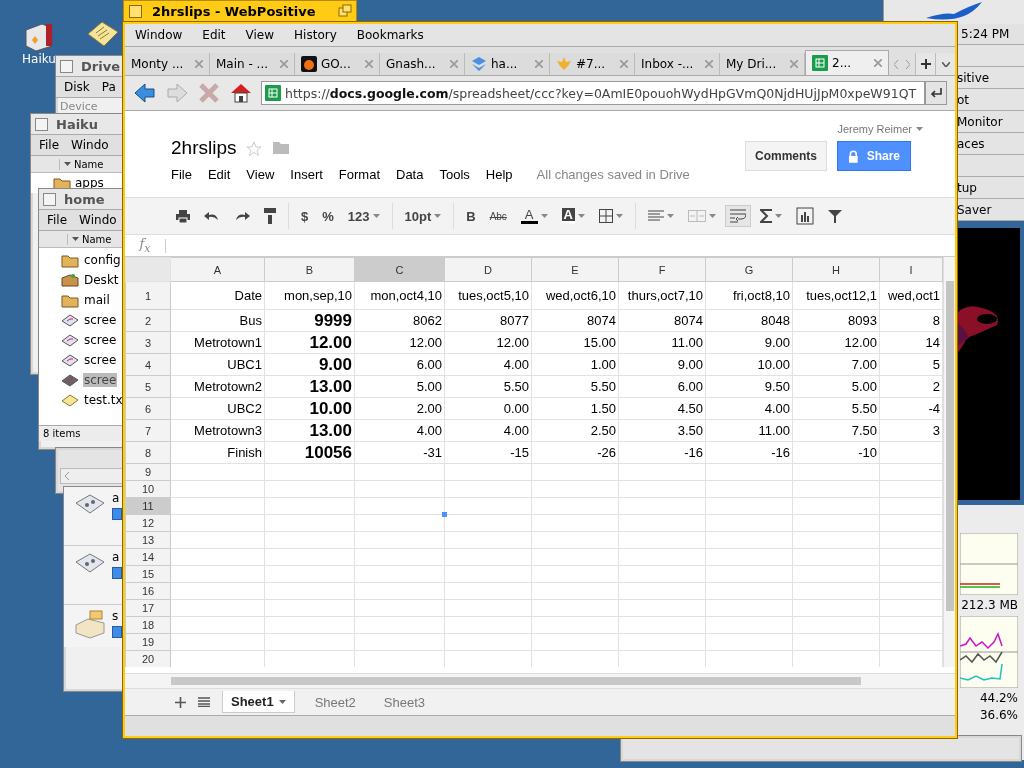  What do you see at coordinates (423, 216) in the screenshot?
I see `toolbar-button: 10pt` at bounding box center [423, 216].